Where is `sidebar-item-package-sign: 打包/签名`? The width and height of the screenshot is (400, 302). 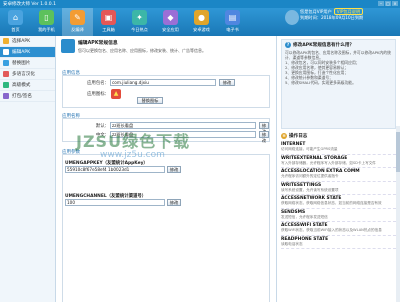 sidebar-item-package-sign: 打包/签名 is located at coordinates (27, 96).